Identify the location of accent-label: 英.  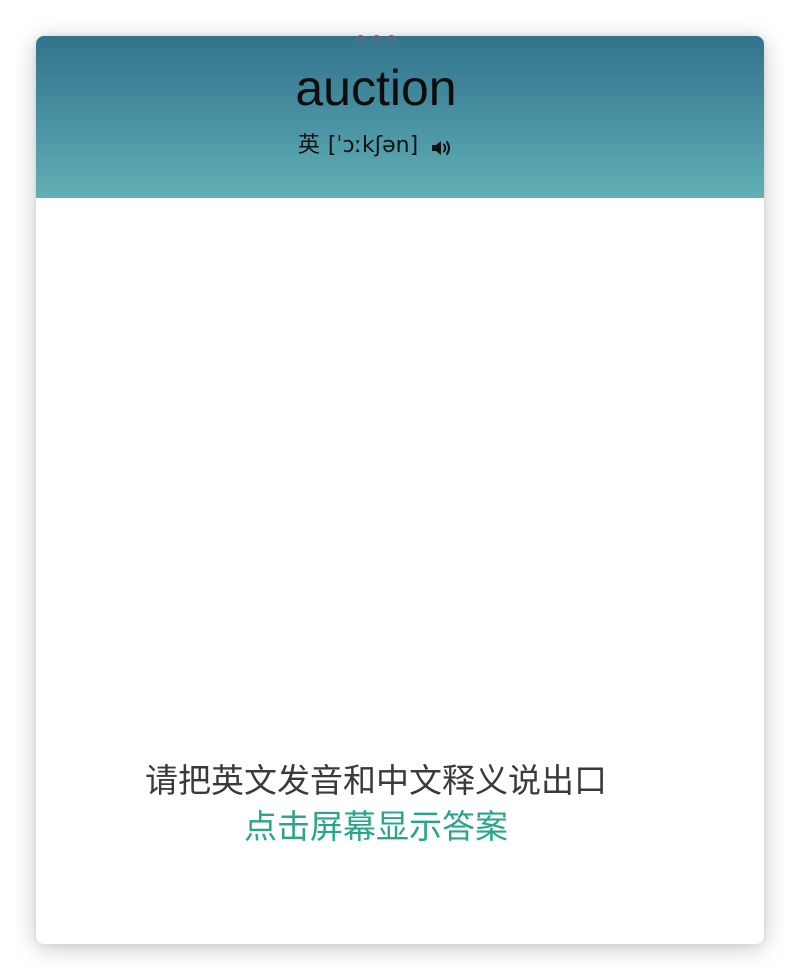
(308, 145).